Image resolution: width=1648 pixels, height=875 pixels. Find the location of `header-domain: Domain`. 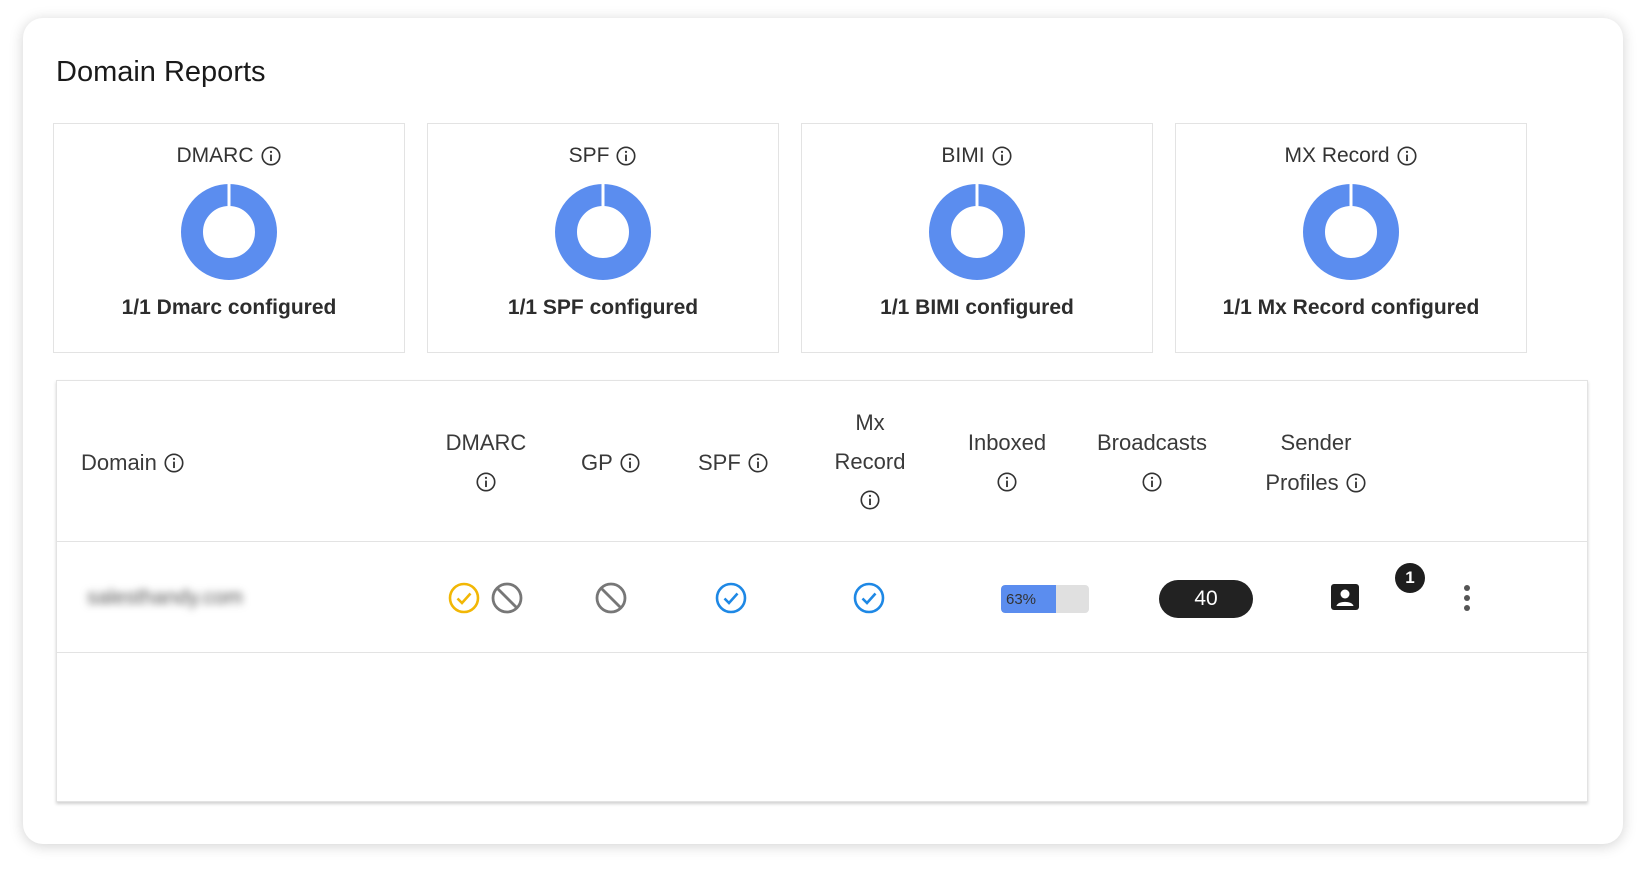

header-domain: Domain is located at coordinates (133, 463).